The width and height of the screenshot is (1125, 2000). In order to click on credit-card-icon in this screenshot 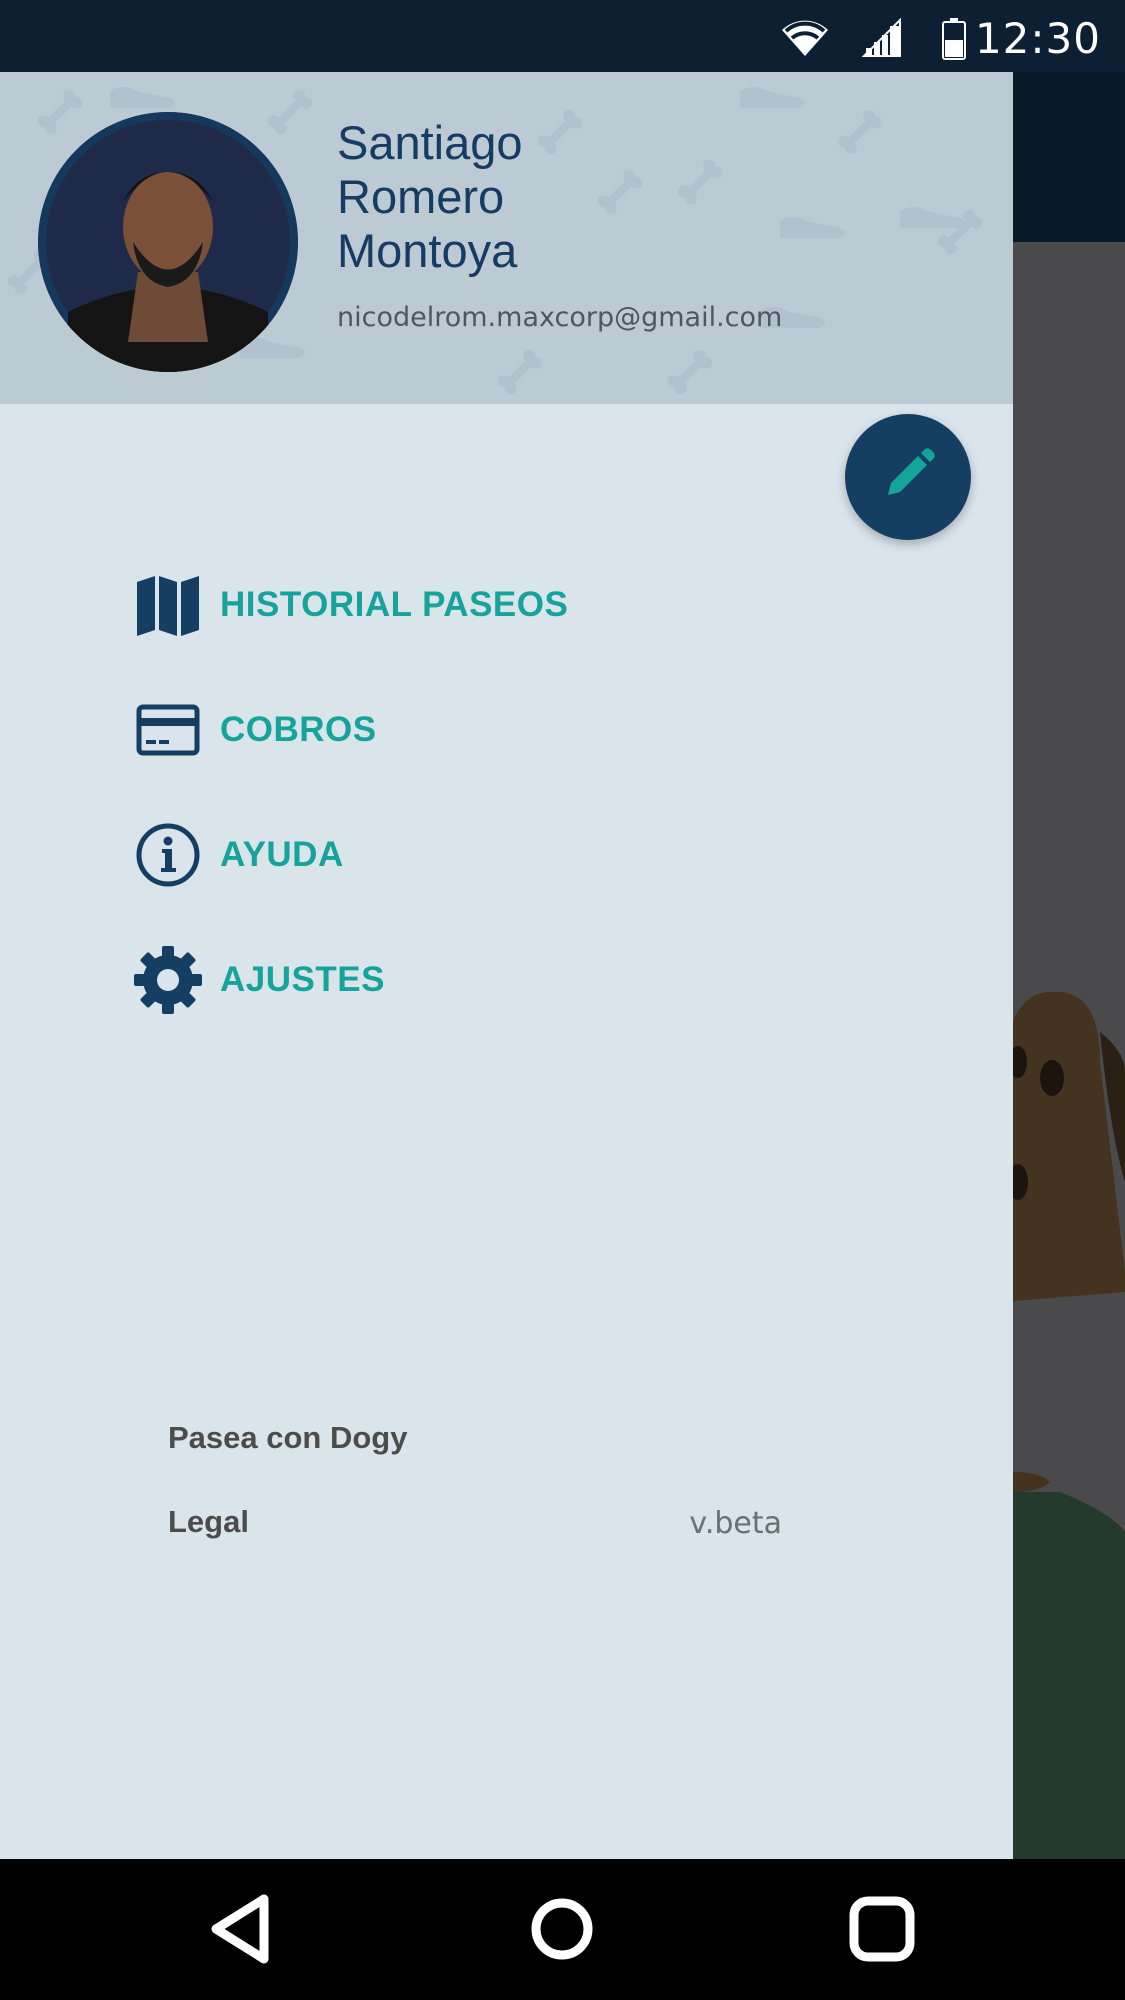, I will do `click(168, 730)`.